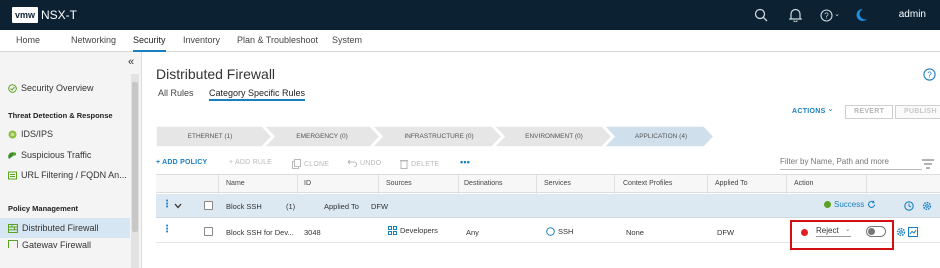 Image resolution: width=940 pixels, height=268 pixels. What do you see at coordinates (12, 175) in the screenshot?
I see `url-filter-icon` at bounding box center [12, 175].